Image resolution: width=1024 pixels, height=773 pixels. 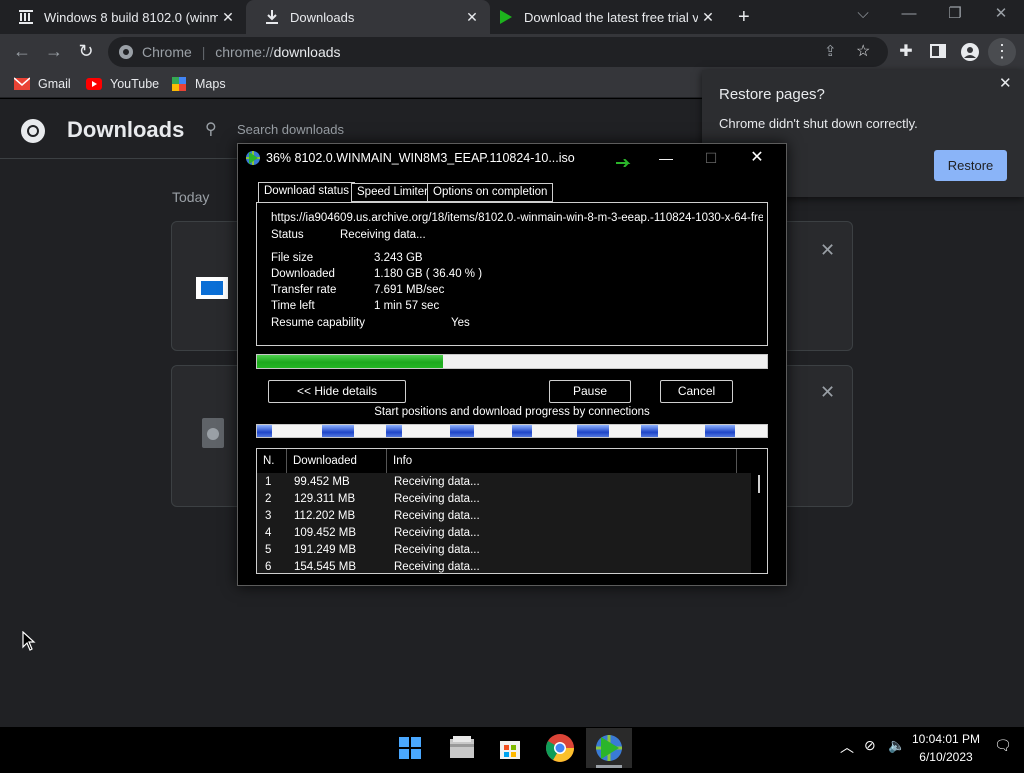 What do you see at coordinates (818, 123) in the screenshot?
I see `bubble-message: Chrome didn't shut down correctly.` at bounding box center [818, 123].